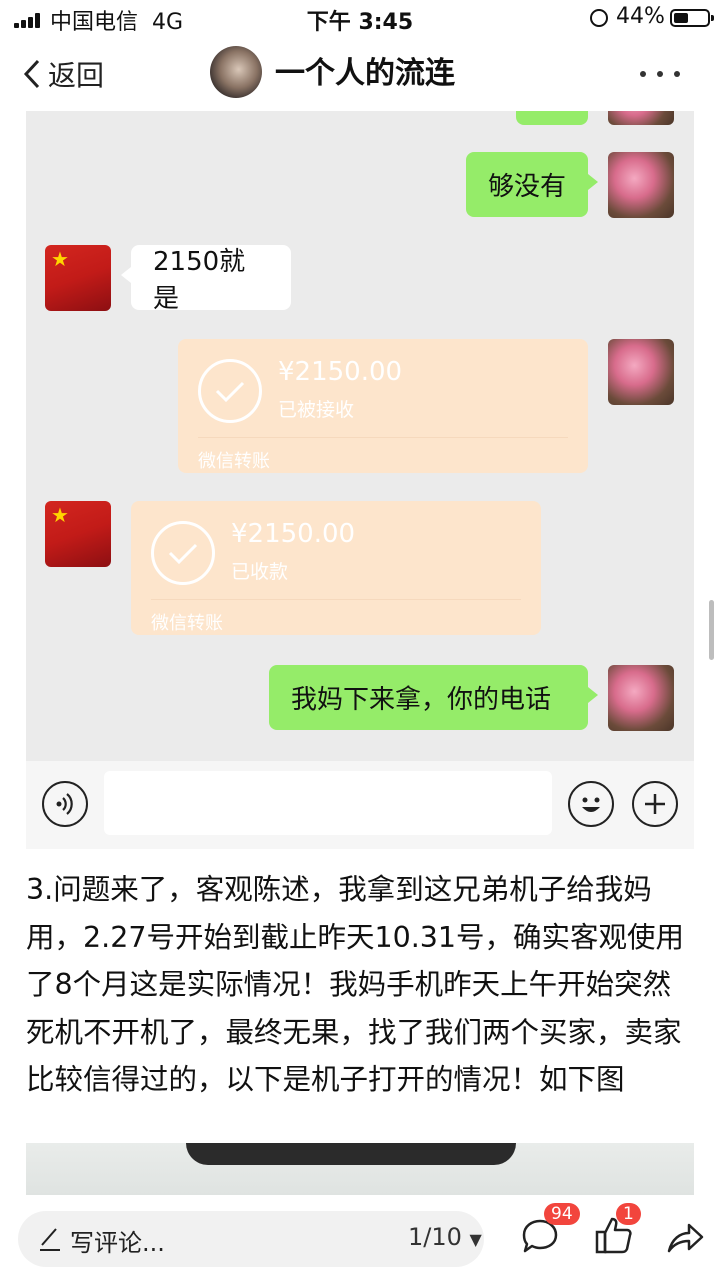 The width and height of the screenshot is (720, 1280). Describe the element at coordinates (640, 16) in the screenshot. I see `battery-percent: 44%` at that location.